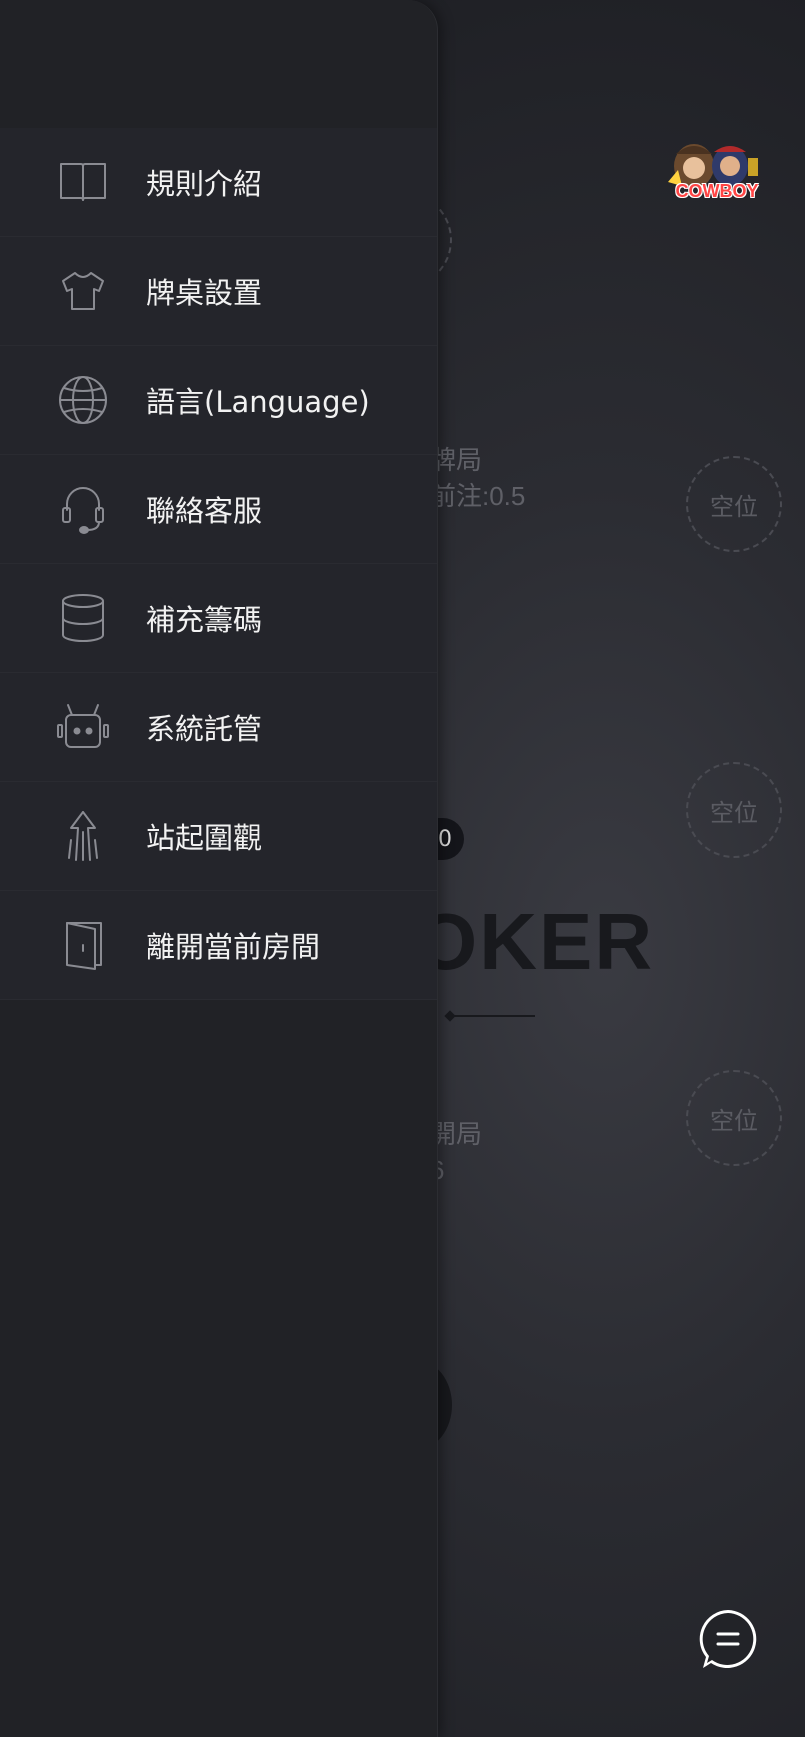 The height and width of the screenshot is (1737, 805). Describe the element at coordinates (456, 460) in the screenshot. I see `table-info-top-line-1: 牌局` at that location.